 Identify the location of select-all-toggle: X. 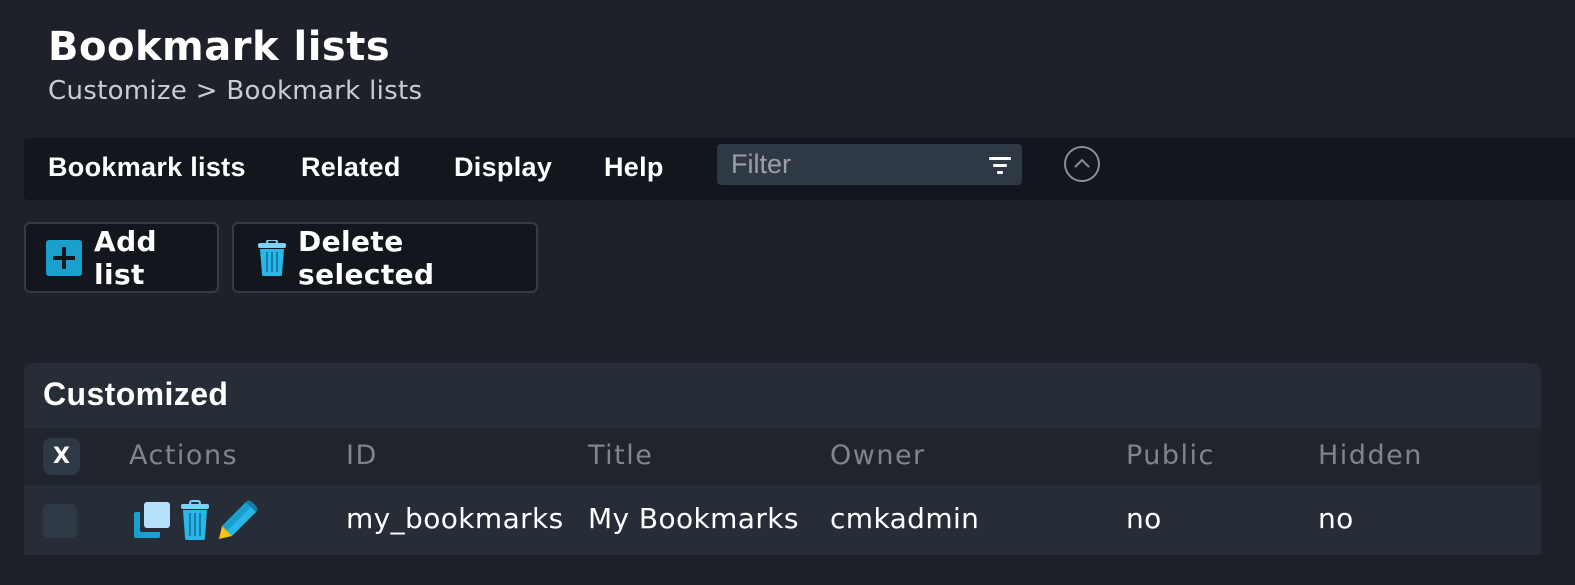
(61, 456).